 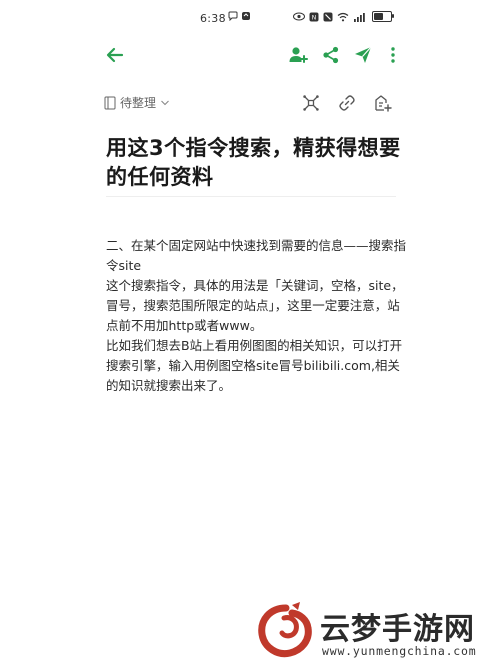 I want to click on share-button, so click(x=331, y=55).